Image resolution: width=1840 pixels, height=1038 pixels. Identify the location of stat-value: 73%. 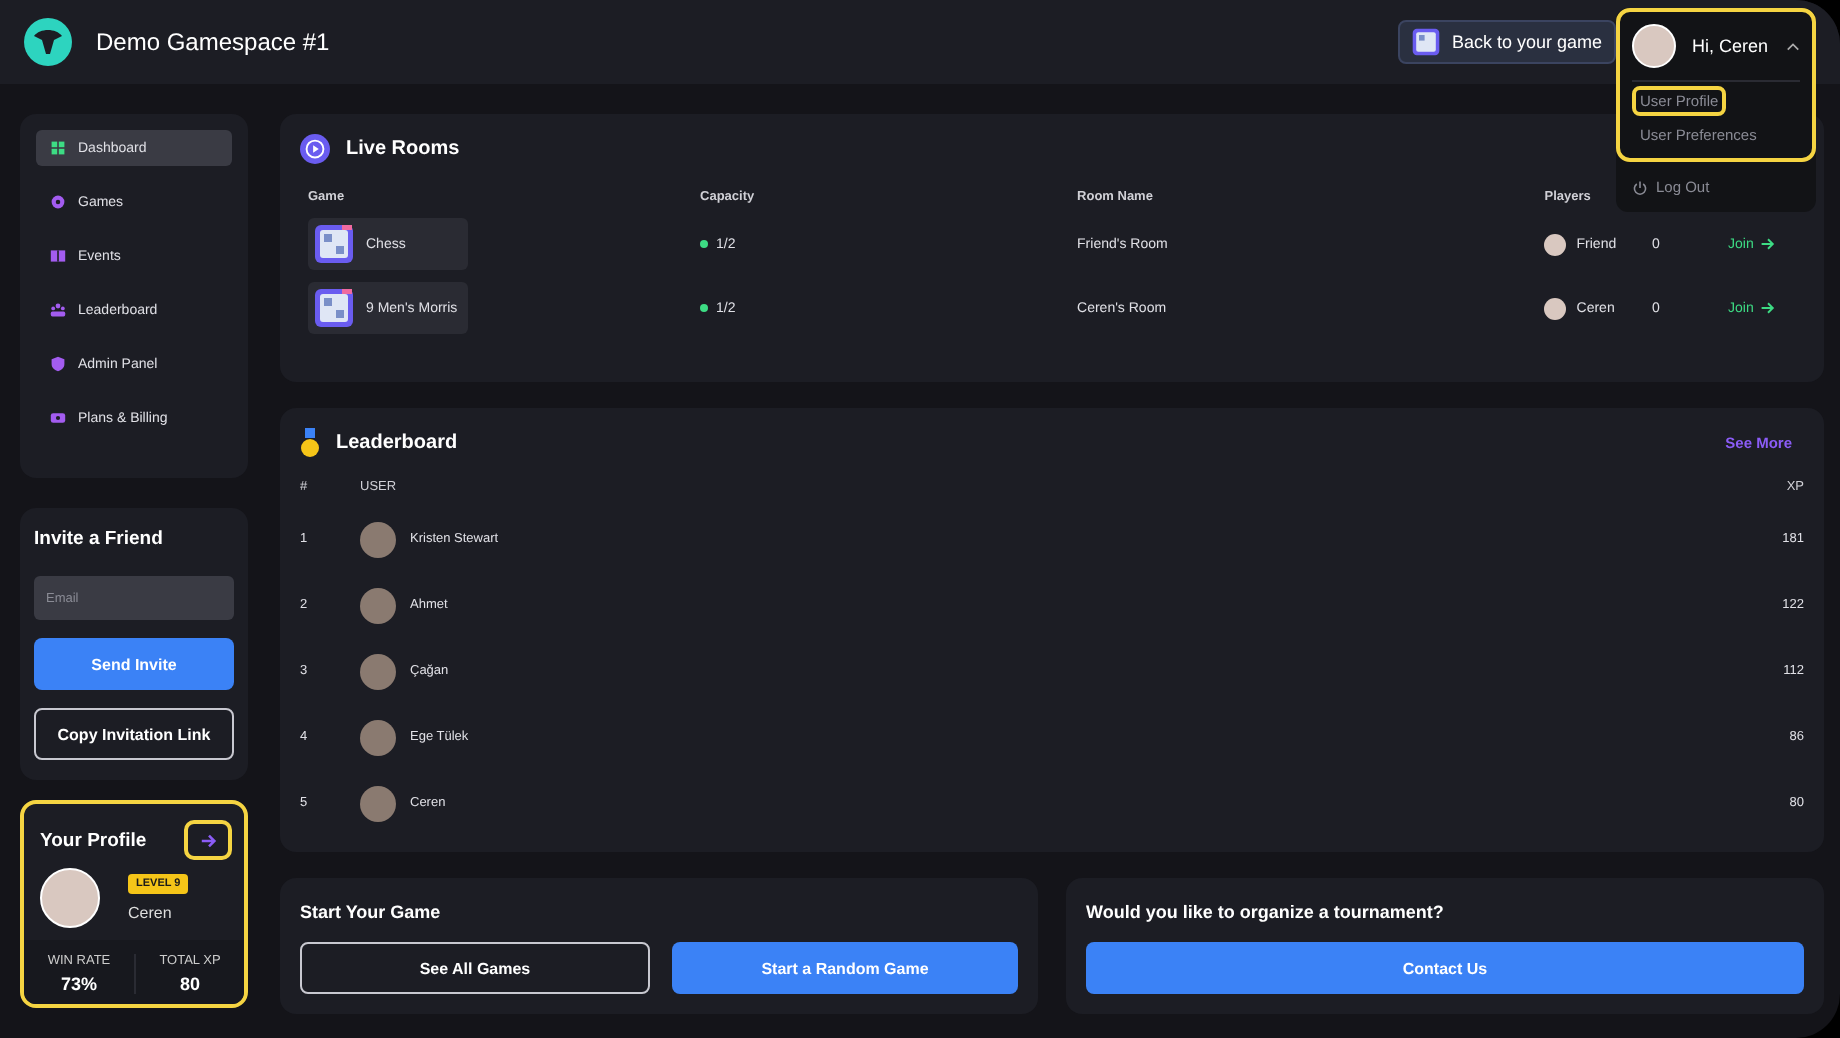
(78, 984).